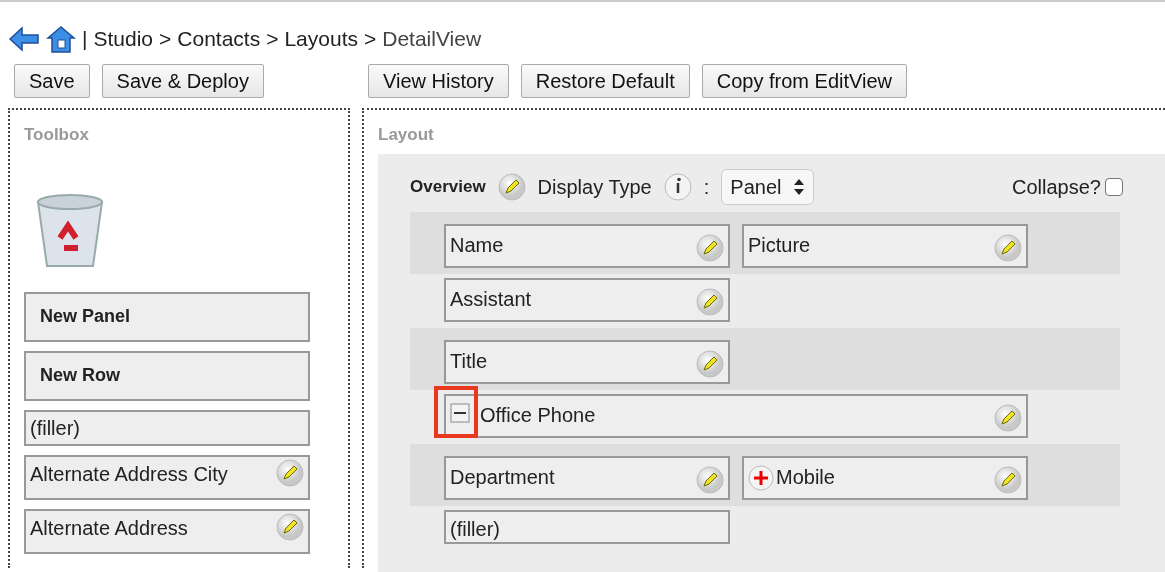 This screenshot has width=1165, height=572. Describe the element at coordinates (321, 39) in the screenshot. I see `breadcrumb-link: Layouts` at that location.